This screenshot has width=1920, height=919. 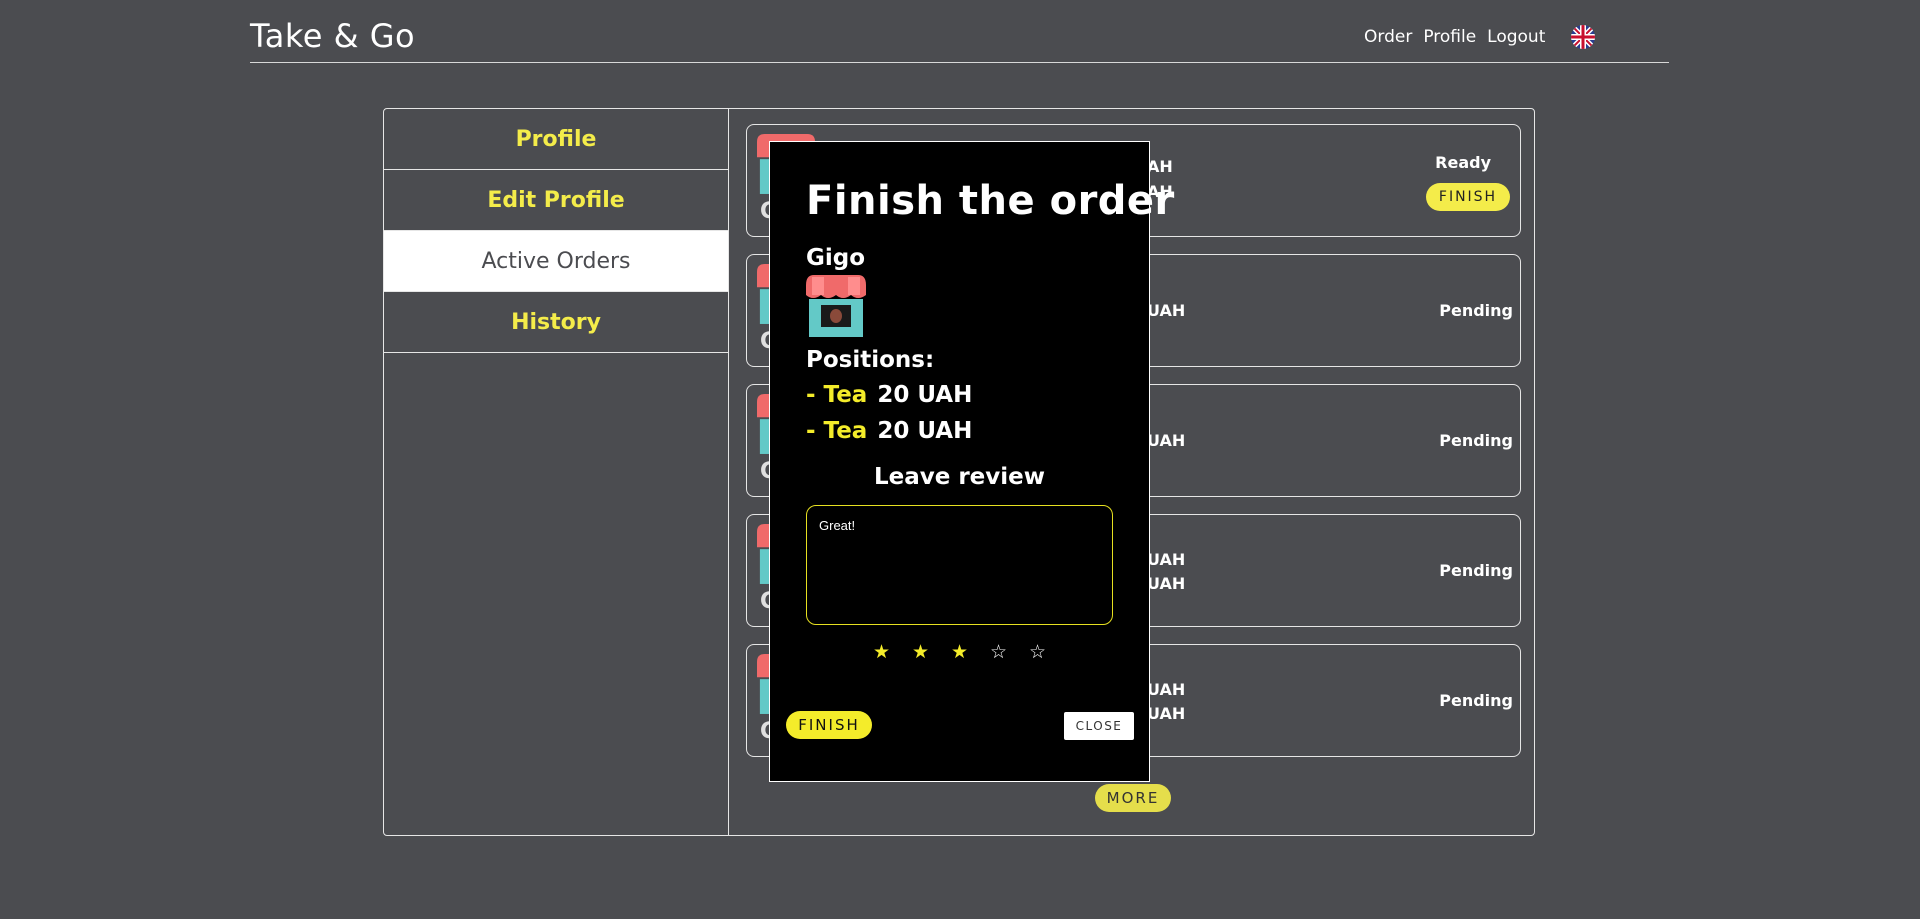 What do you see at coordinates (959, 565) in the screenshot?
I see `review-textarea: Great!` at bounding box center [959, 565].